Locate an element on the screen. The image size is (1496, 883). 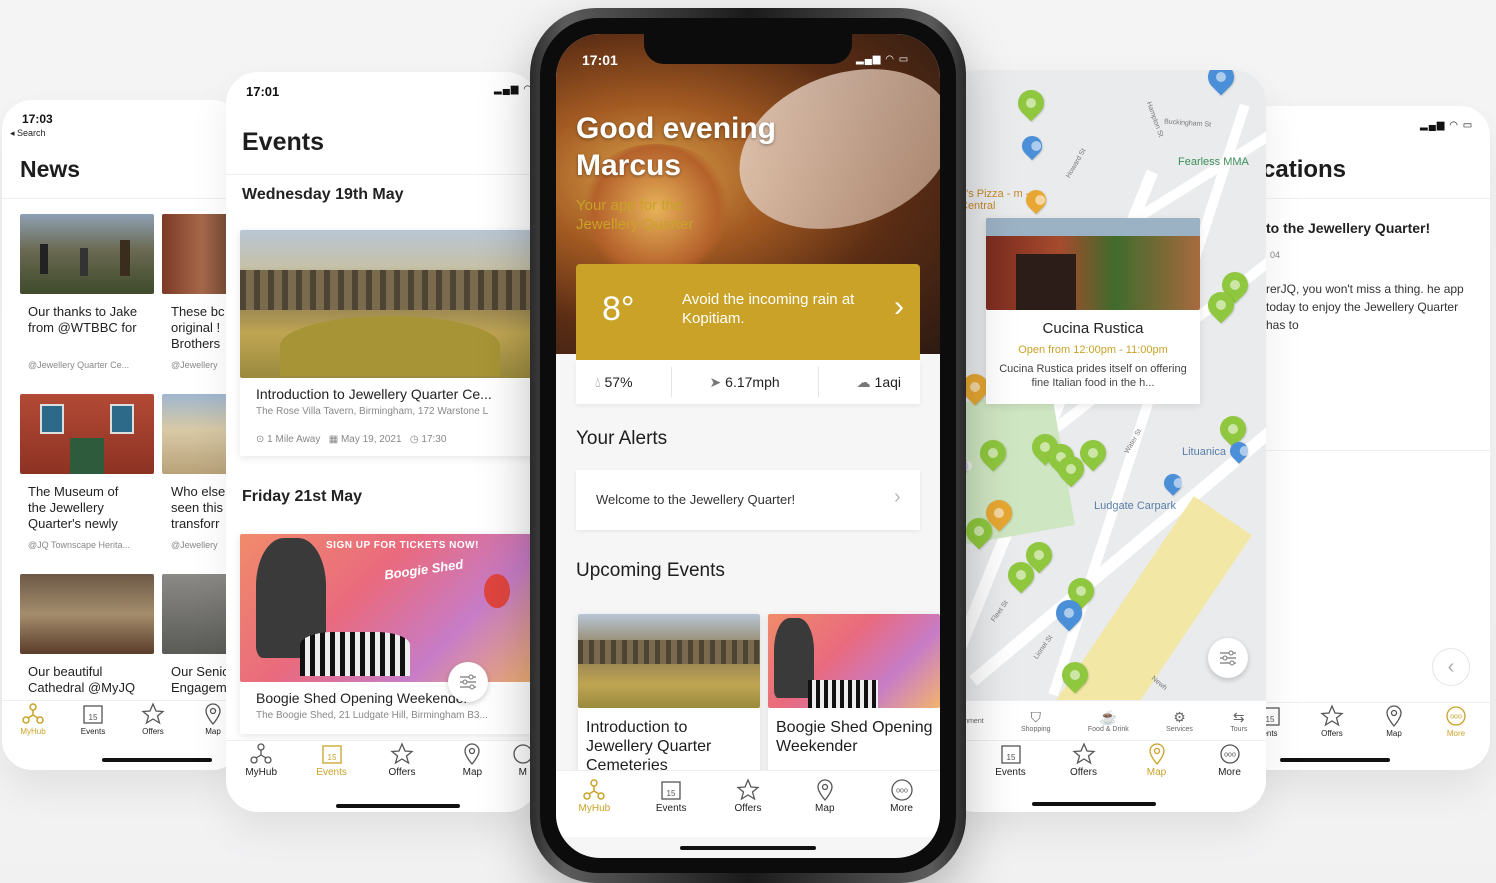
event-card-1-meta: ⊙ 1 Mile Away ▦ May 19, 2021 ◷ 17:30 is located at coordinates (351, 439).